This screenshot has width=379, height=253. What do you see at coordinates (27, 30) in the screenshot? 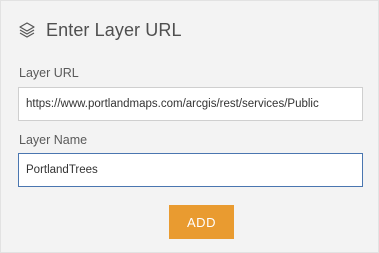
I see `layers-icon` at bounding box center [27, 30].